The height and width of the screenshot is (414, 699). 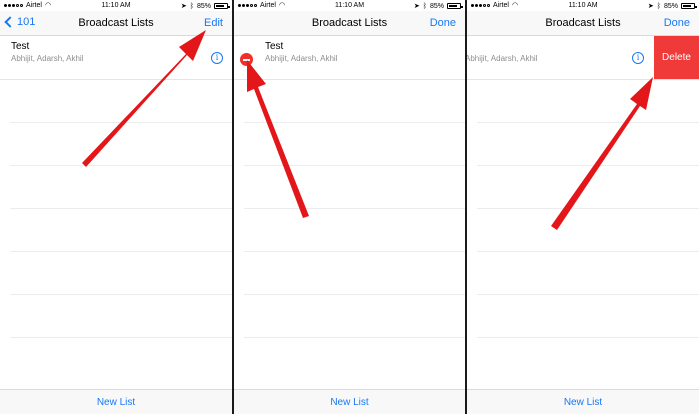 I want to click on broadcast-list-item: Test Abhijit, Adarsh, Akhil, so click(x=349, y=58).